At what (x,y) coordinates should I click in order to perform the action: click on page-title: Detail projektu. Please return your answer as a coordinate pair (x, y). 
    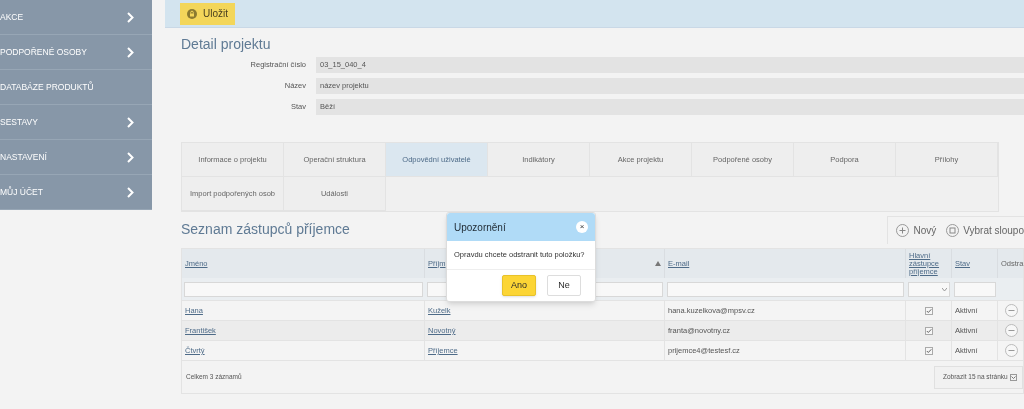
    Looking at the image, I should click on (226, 44).